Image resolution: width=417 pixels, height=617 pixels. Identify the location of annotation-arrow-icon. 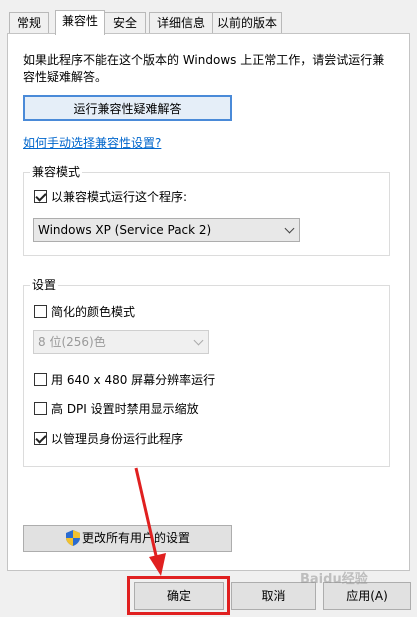
(150, 521).